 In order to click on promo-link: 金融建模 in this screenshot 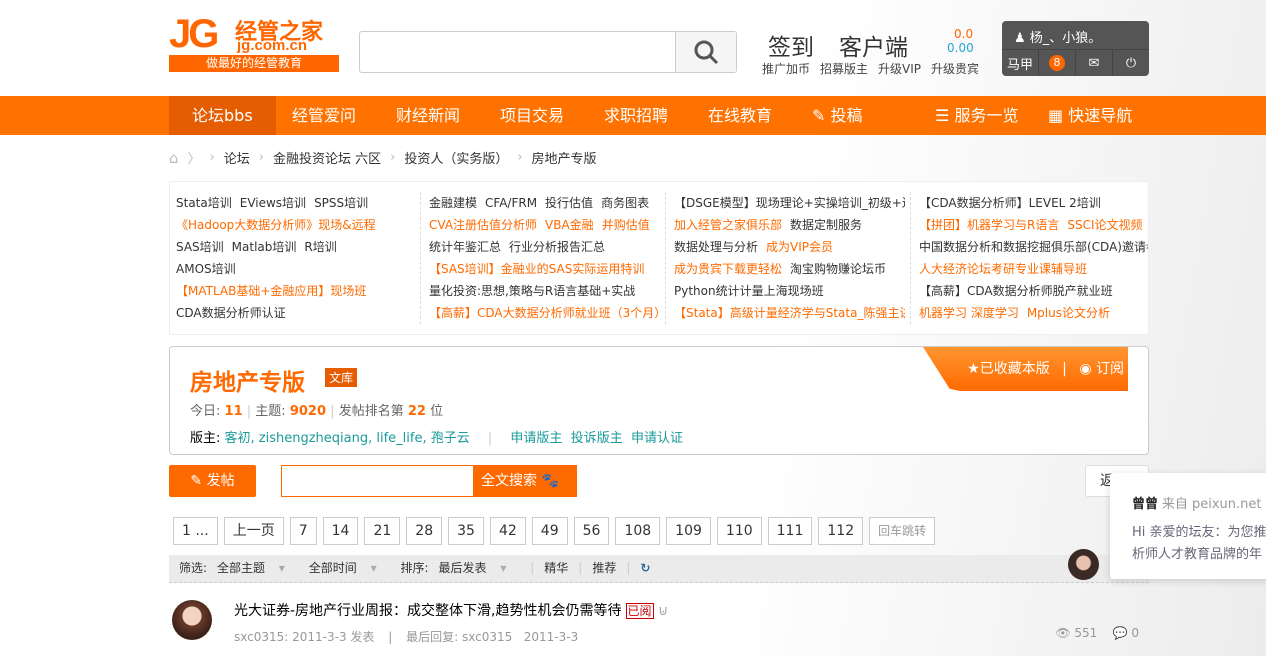, I will do `click(453, 203)`.